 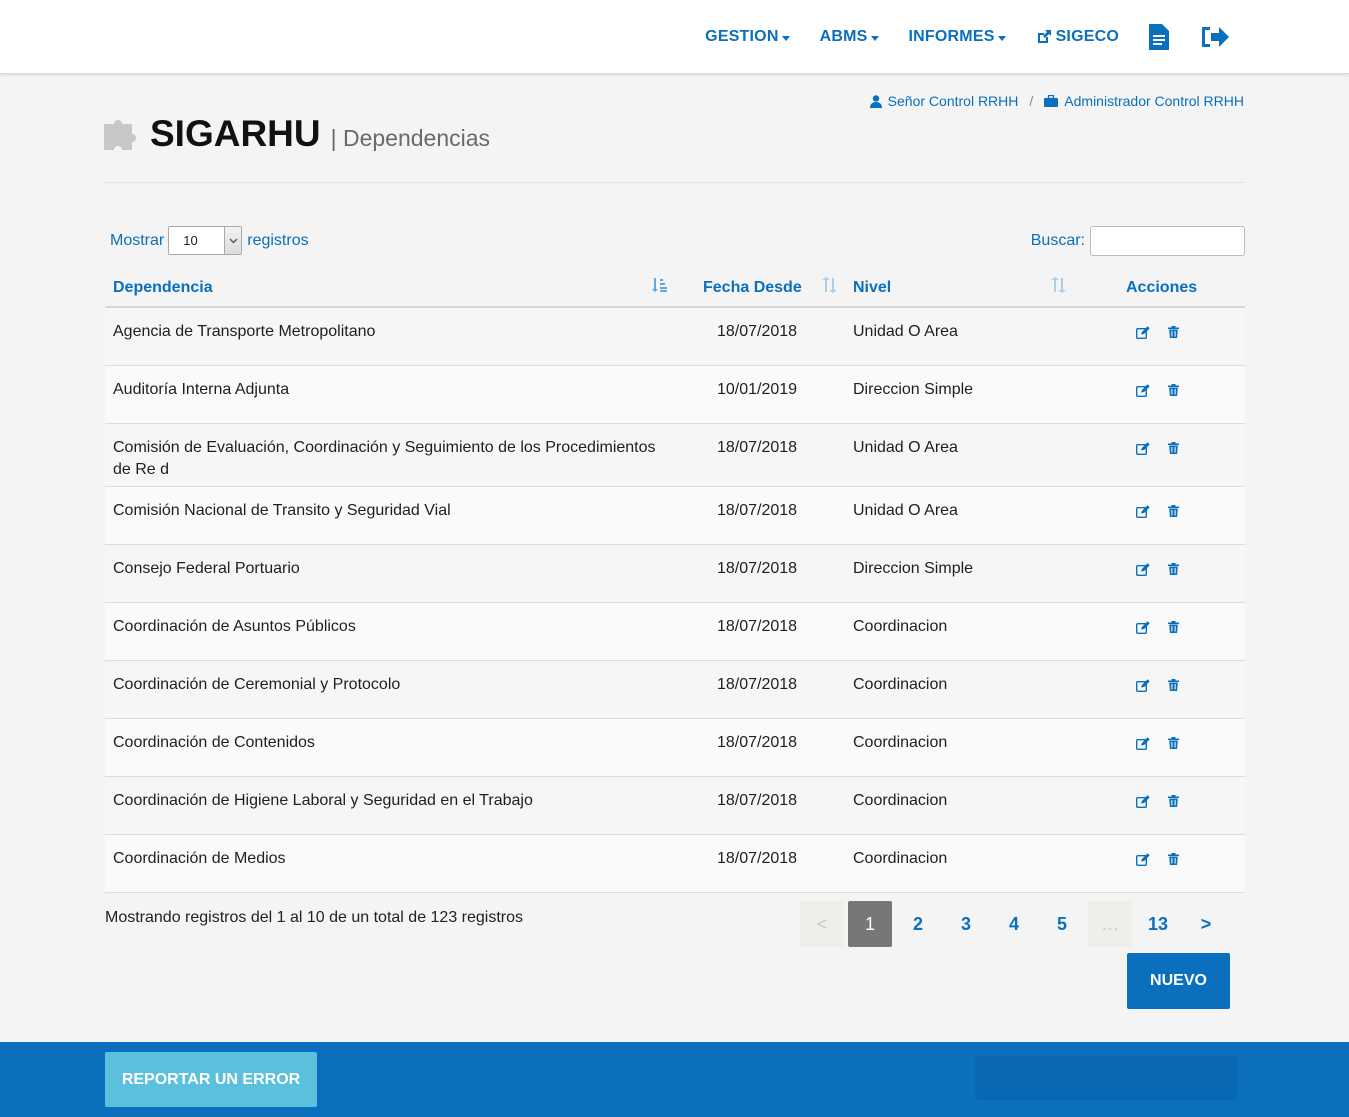 What do you see at coordinates (199, 858) in the screenshot?
I see `cell-dependencia: Coordinación de Medios` at bounding box center [199, 858].